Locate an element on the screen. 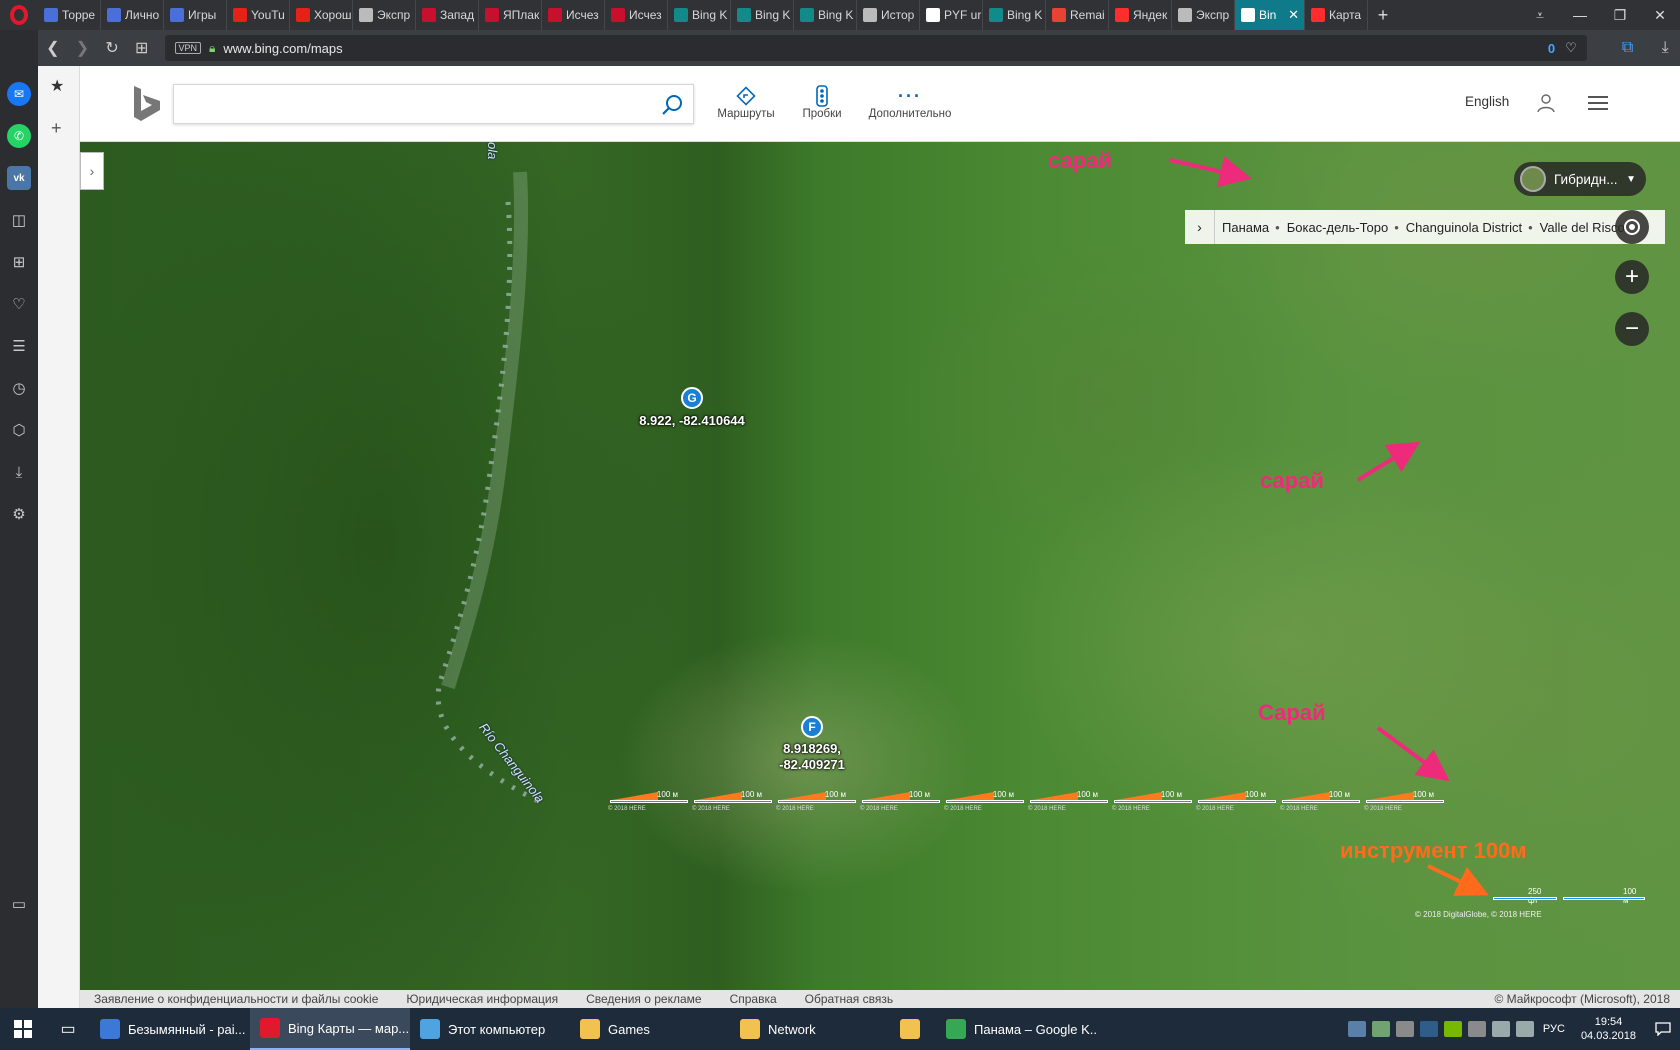 The image size is (1680, 1050). browser-tab: Хорош is located at coordinates (321, 15).